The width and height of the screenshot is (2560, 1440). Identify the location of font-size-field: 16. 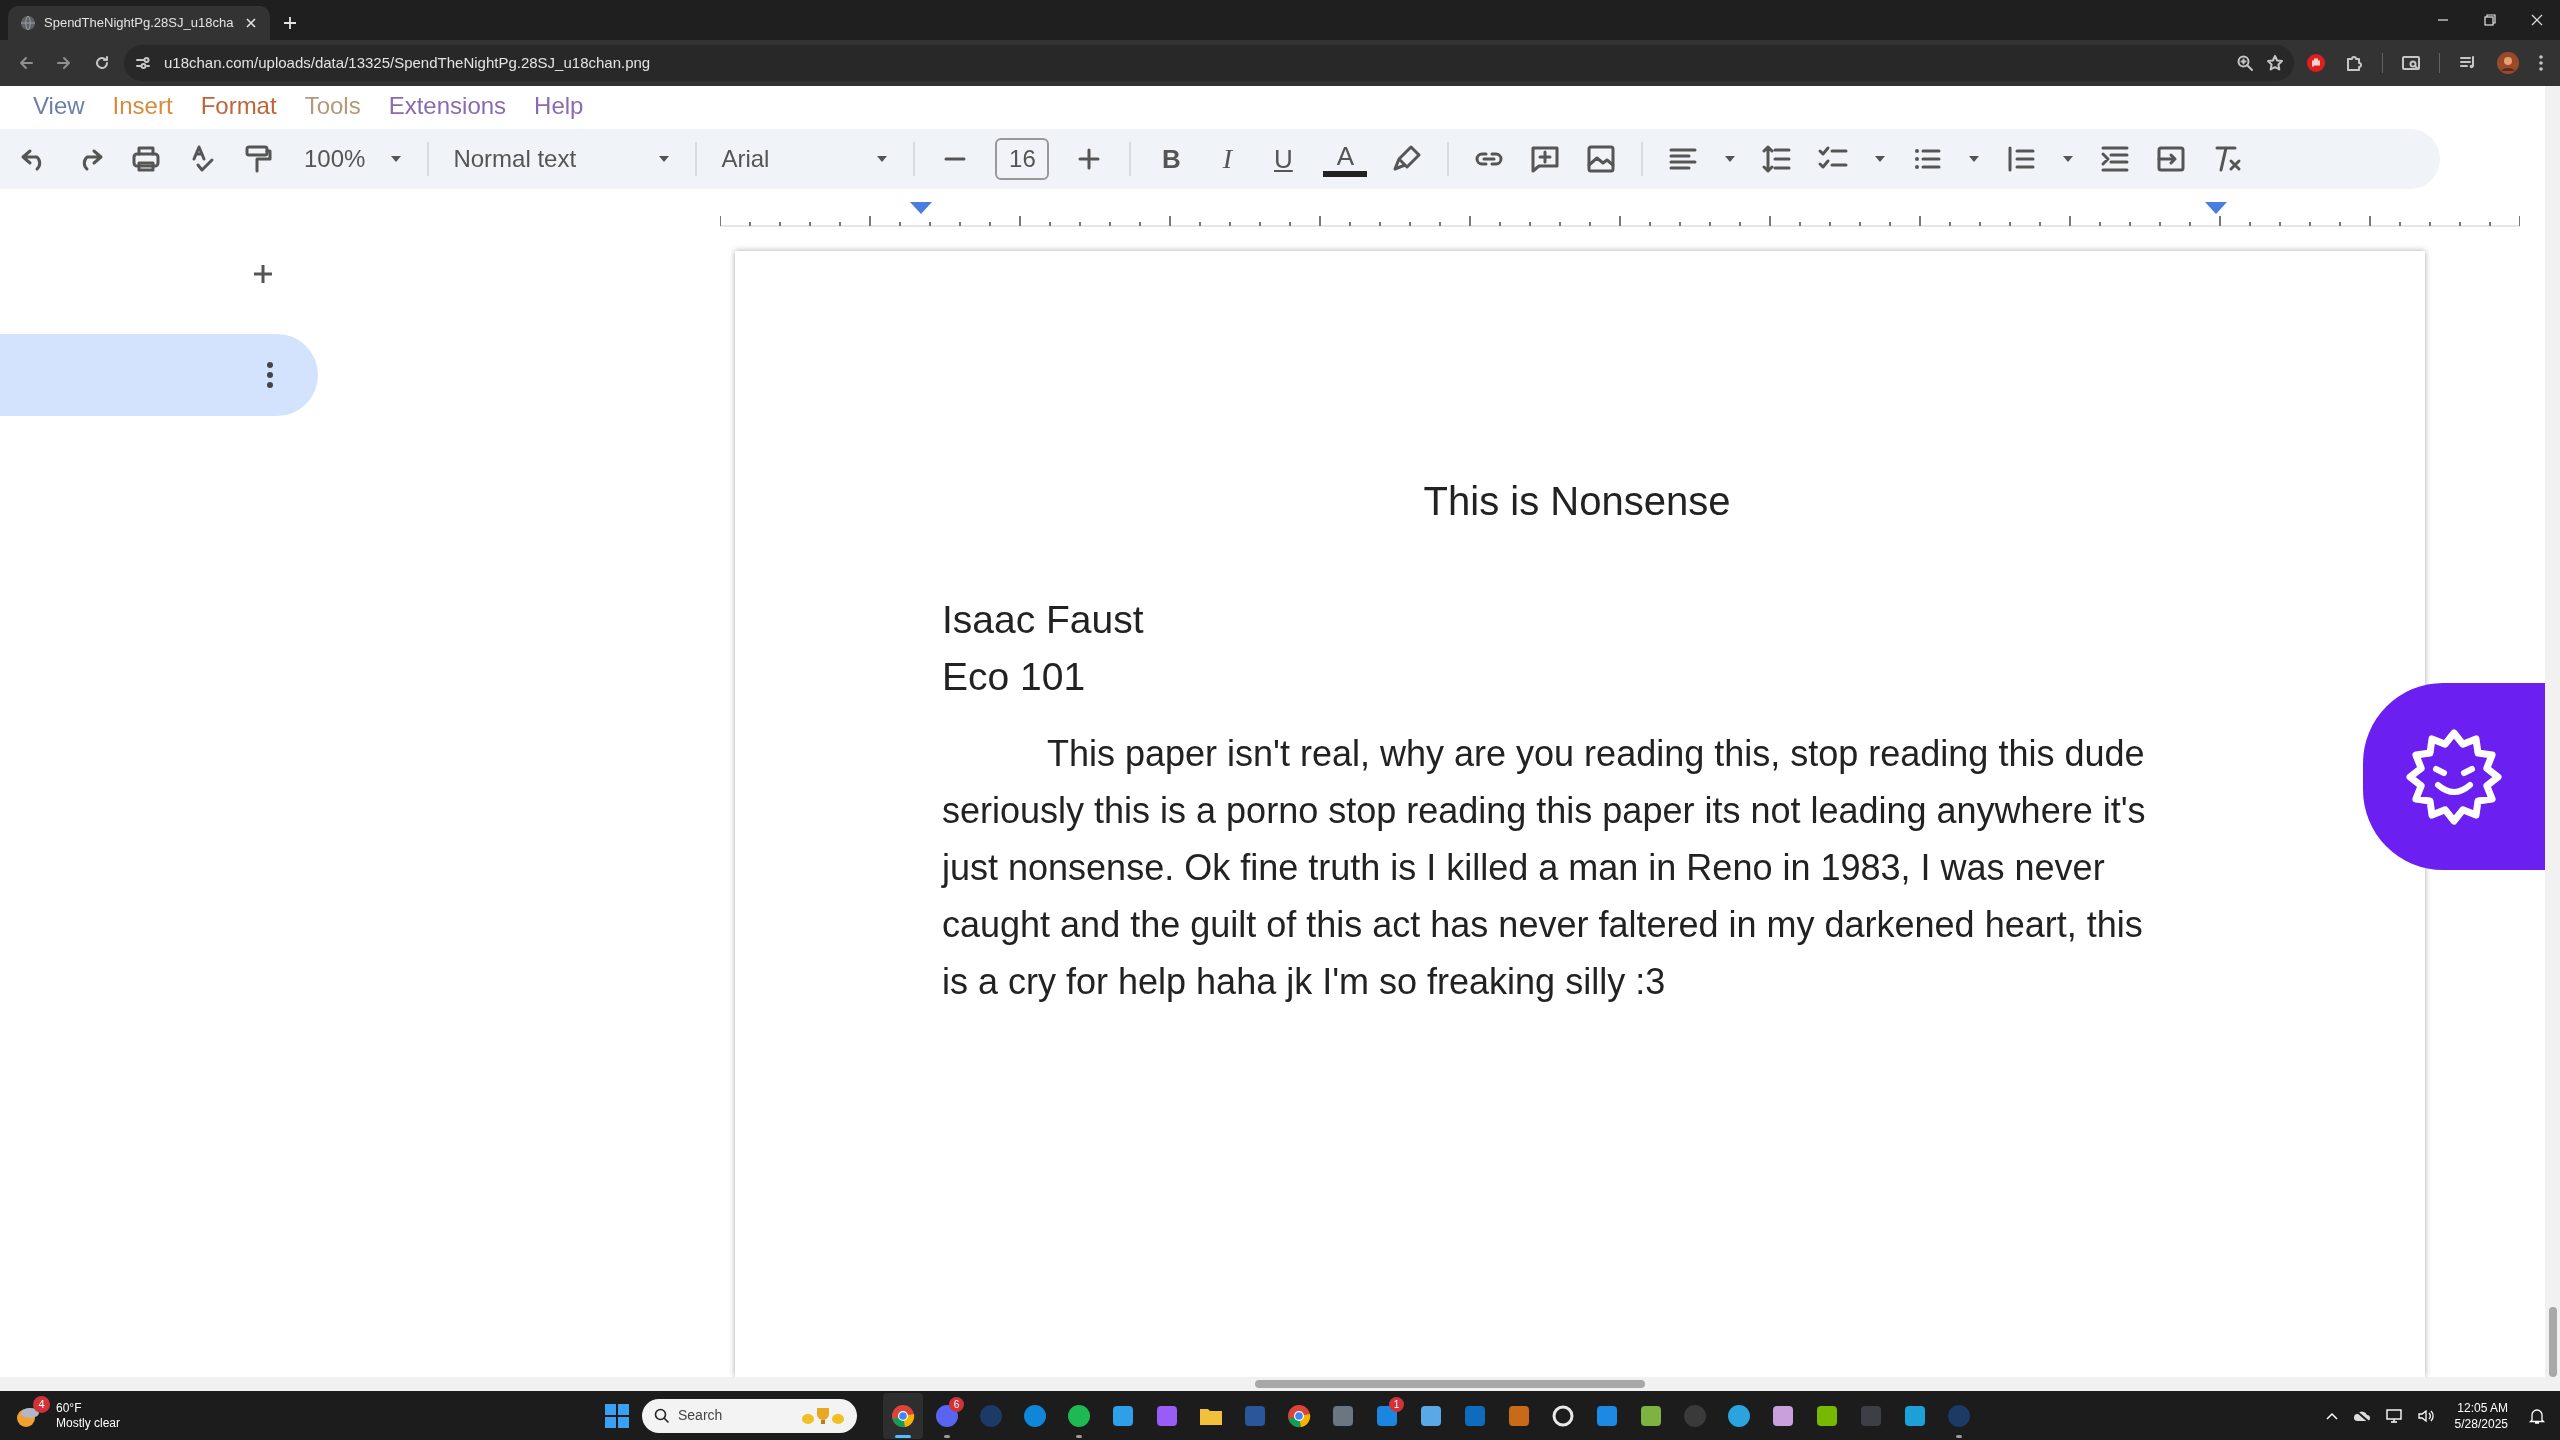
(1022, 159).